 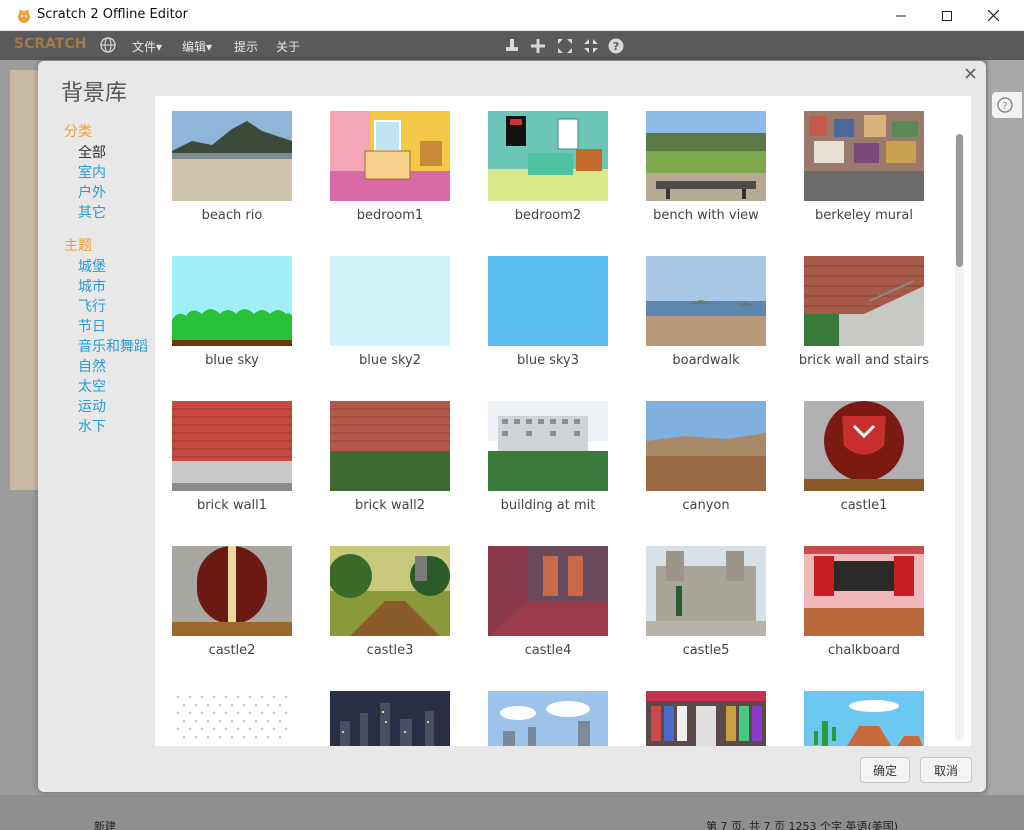 I want to click on backdrop-item: castle5, so click(x=708, y=618).